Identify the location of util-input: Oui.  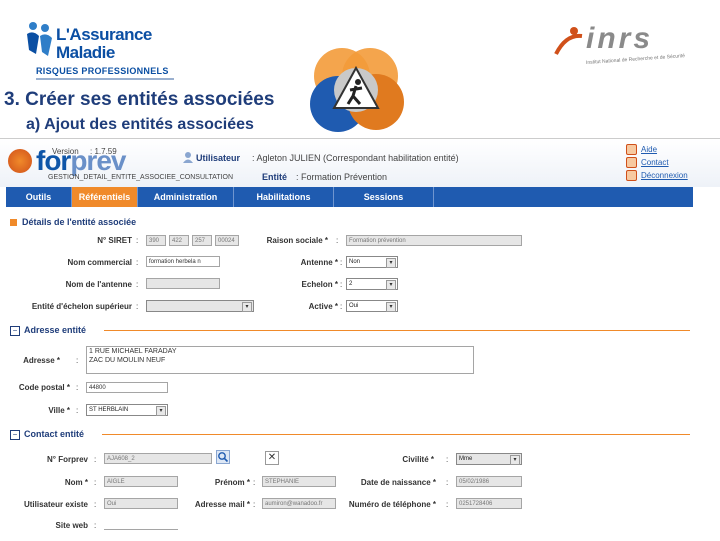
(141, 503).